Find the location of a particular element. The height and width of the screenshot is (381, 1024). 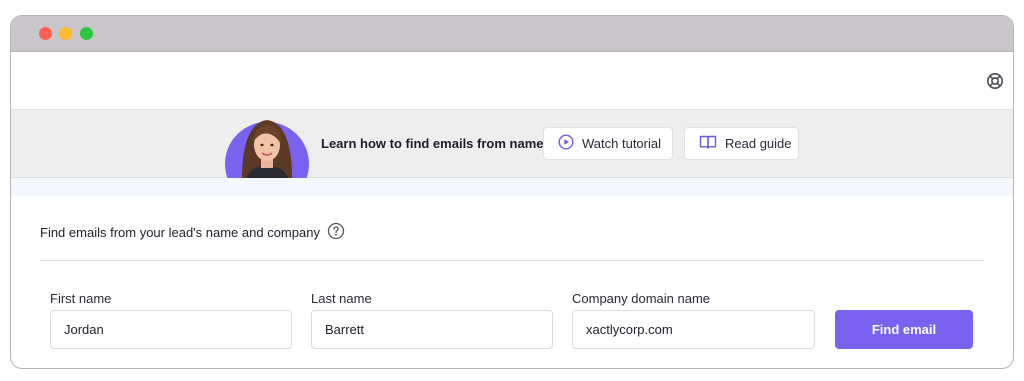

app-topbar is located at coordinates (512, 81).